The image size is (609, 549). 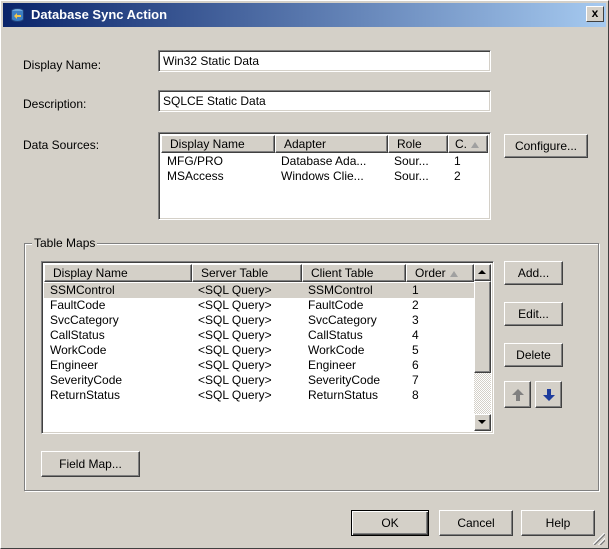 What do you see at coordinates (324, 101) in the screenshot?
I see `description-input: SQLCE Static Data` at bounding box center [324, 101].